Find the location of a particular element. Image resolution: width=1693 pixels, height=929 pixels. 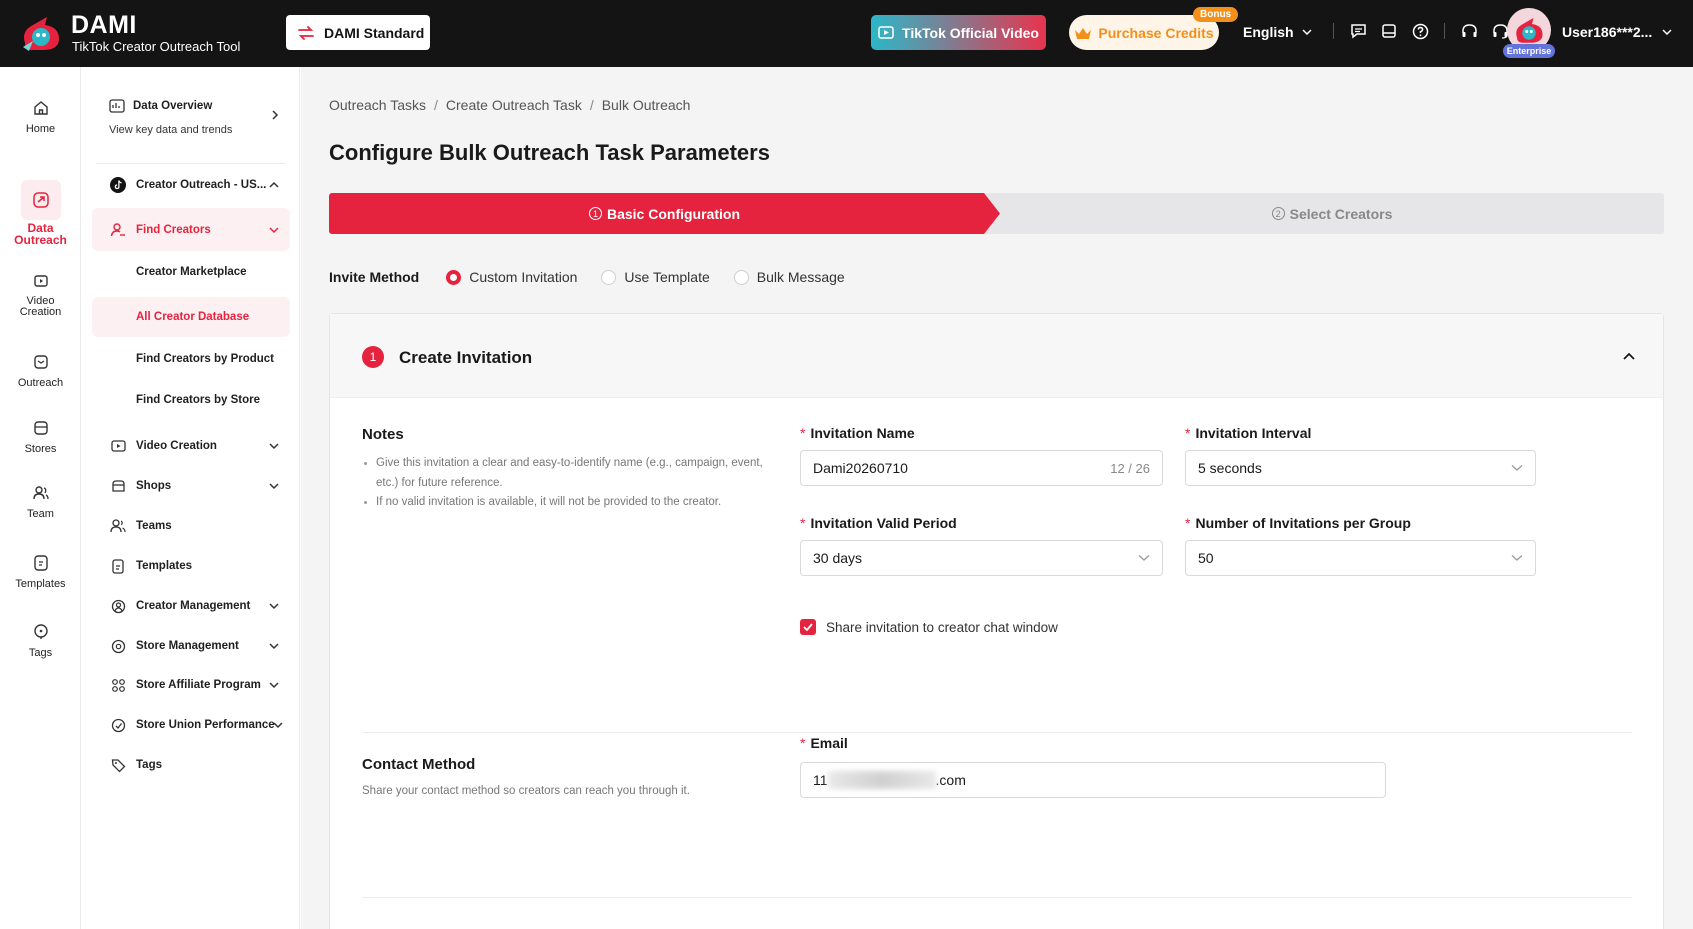

rail-item-home: Home is located at coordinates (40, 117).